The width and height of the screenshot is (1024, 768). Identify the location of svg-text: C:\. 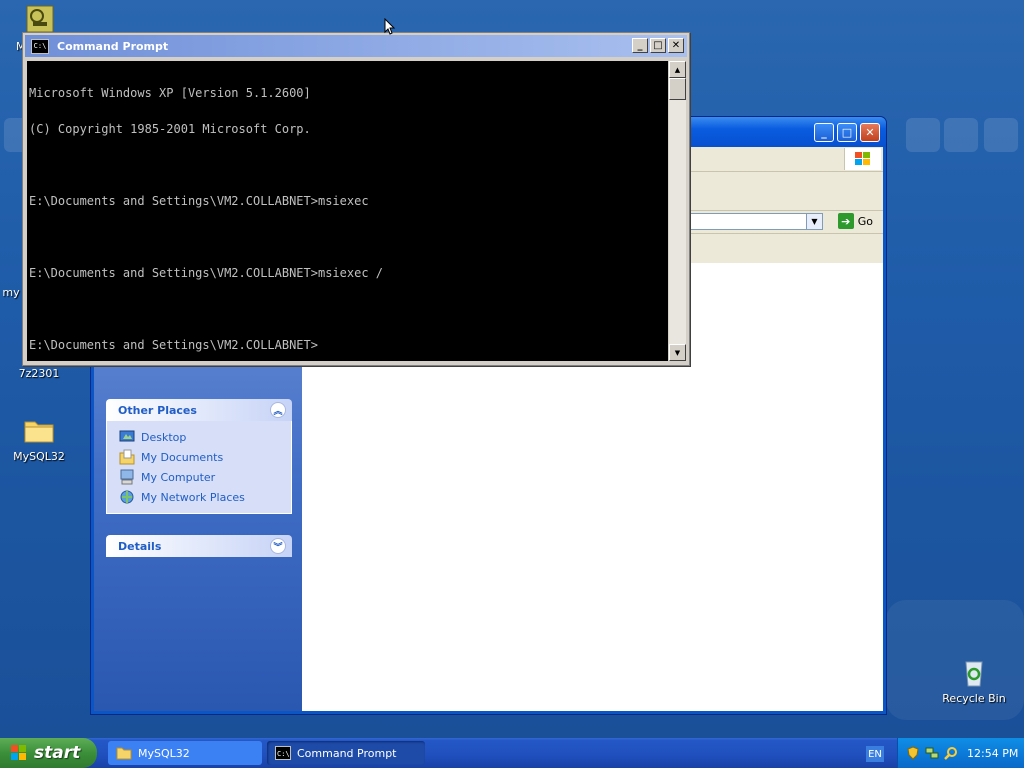
(283, 754).